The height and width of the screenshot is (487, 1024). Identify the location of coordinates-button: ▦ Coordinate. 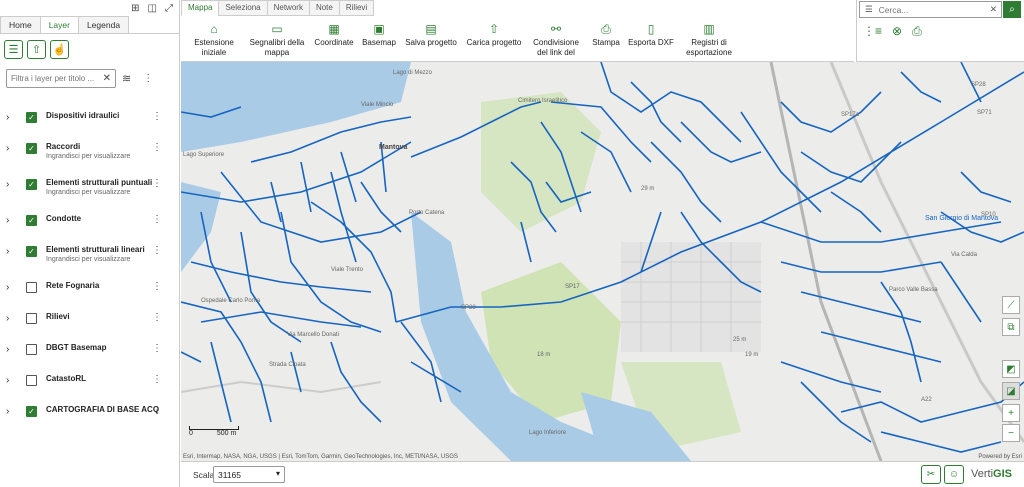
(334, 35).